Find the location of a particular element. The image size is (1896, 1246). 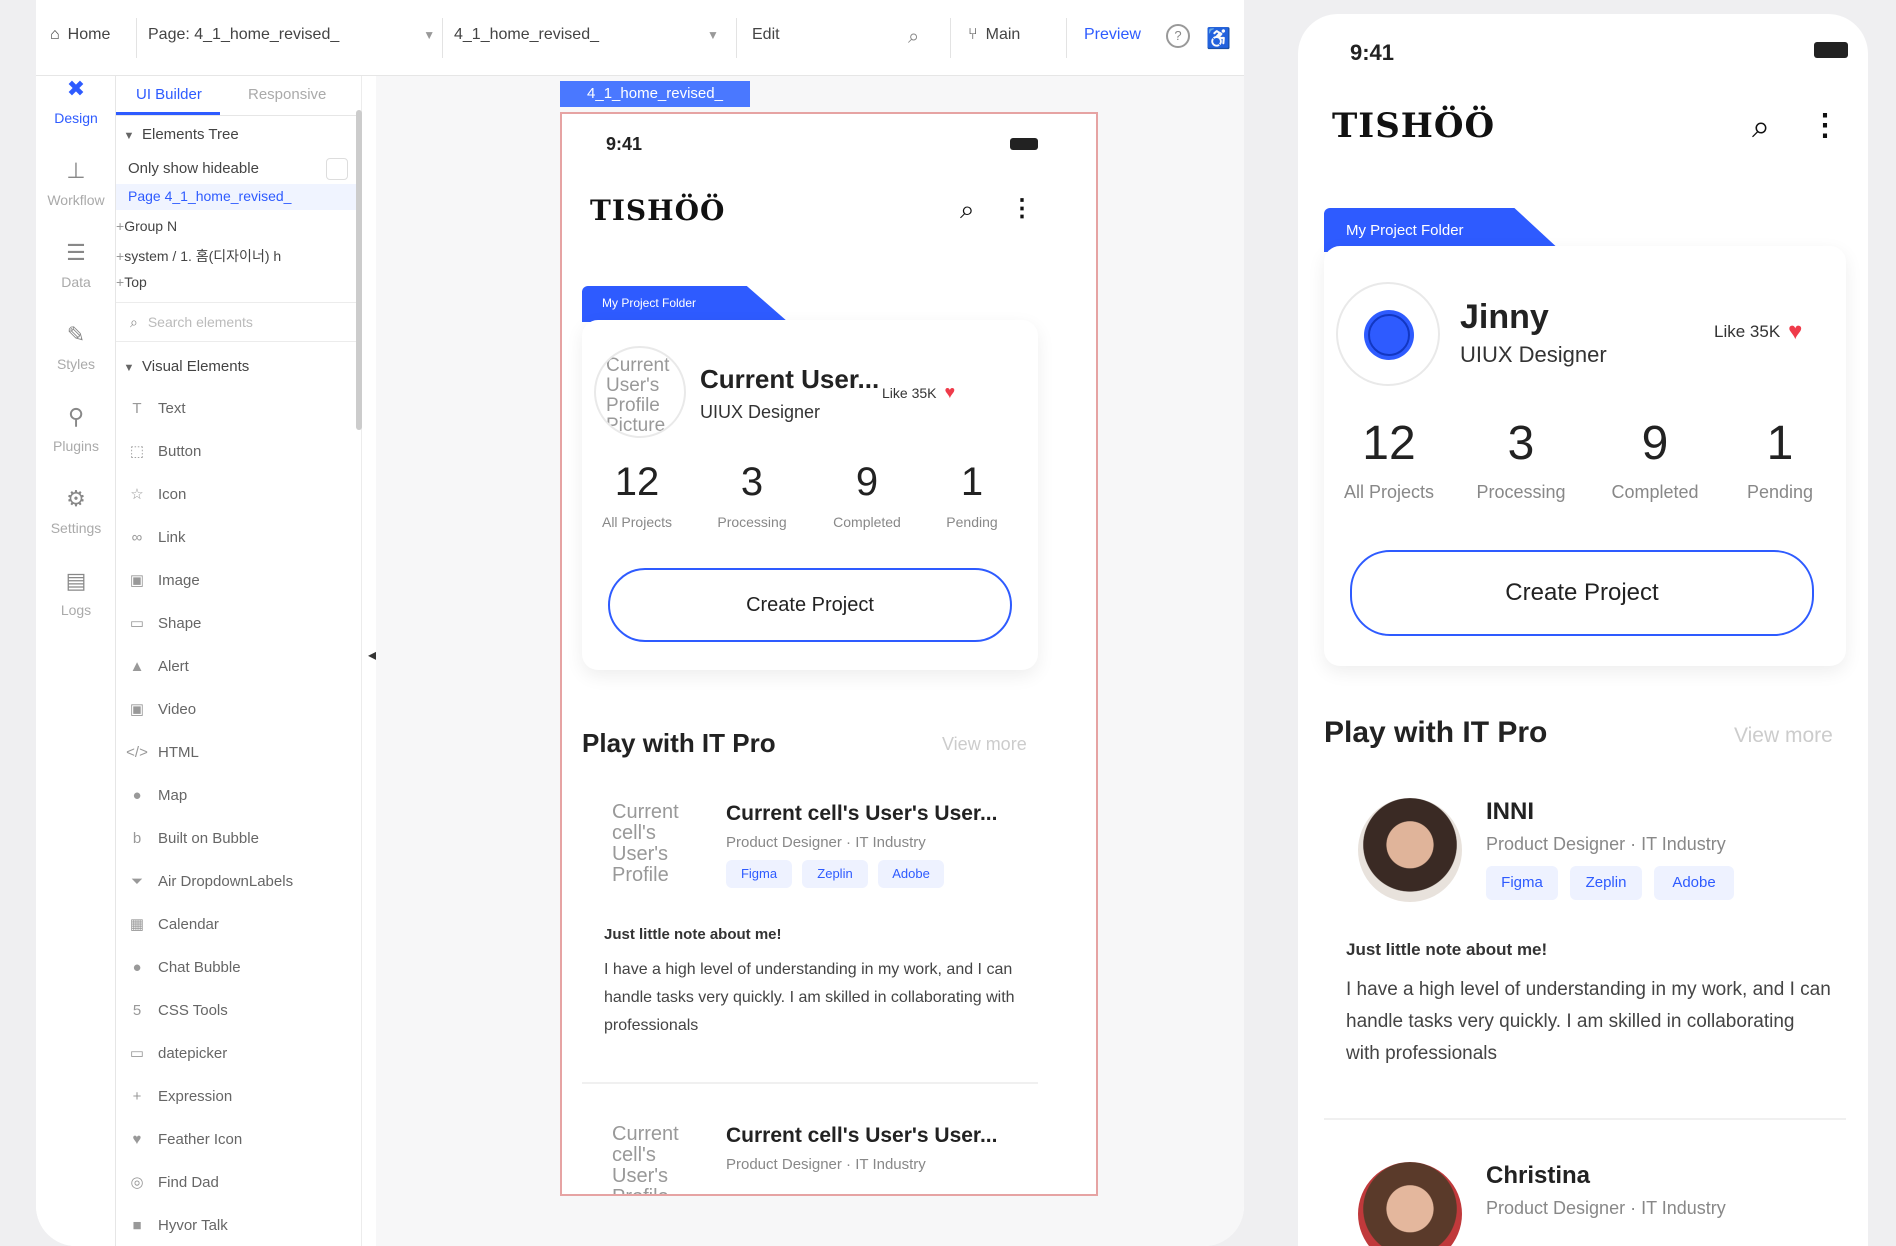

tree-node: +Group N is located at coordinates (239, 226).